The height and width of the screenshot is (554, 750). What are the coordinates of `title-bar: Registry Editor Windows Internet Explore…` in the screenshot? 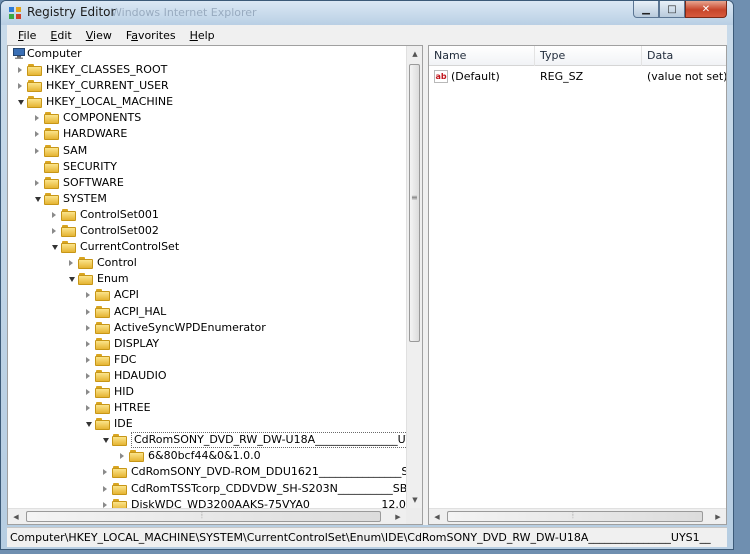 It's located at (367, 13).